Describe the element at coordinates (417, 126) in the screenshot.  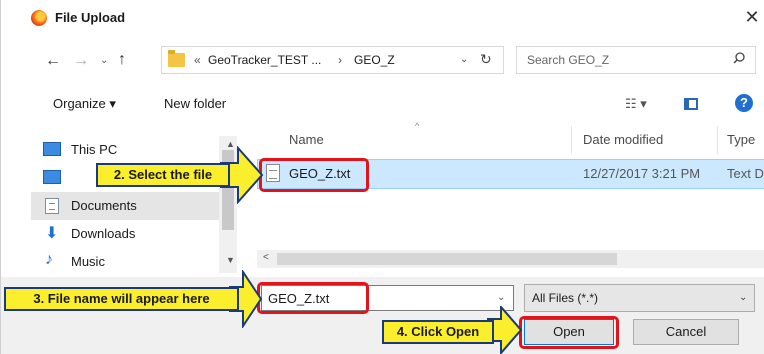
I see `sort-ascending-icon: ^` at that location.